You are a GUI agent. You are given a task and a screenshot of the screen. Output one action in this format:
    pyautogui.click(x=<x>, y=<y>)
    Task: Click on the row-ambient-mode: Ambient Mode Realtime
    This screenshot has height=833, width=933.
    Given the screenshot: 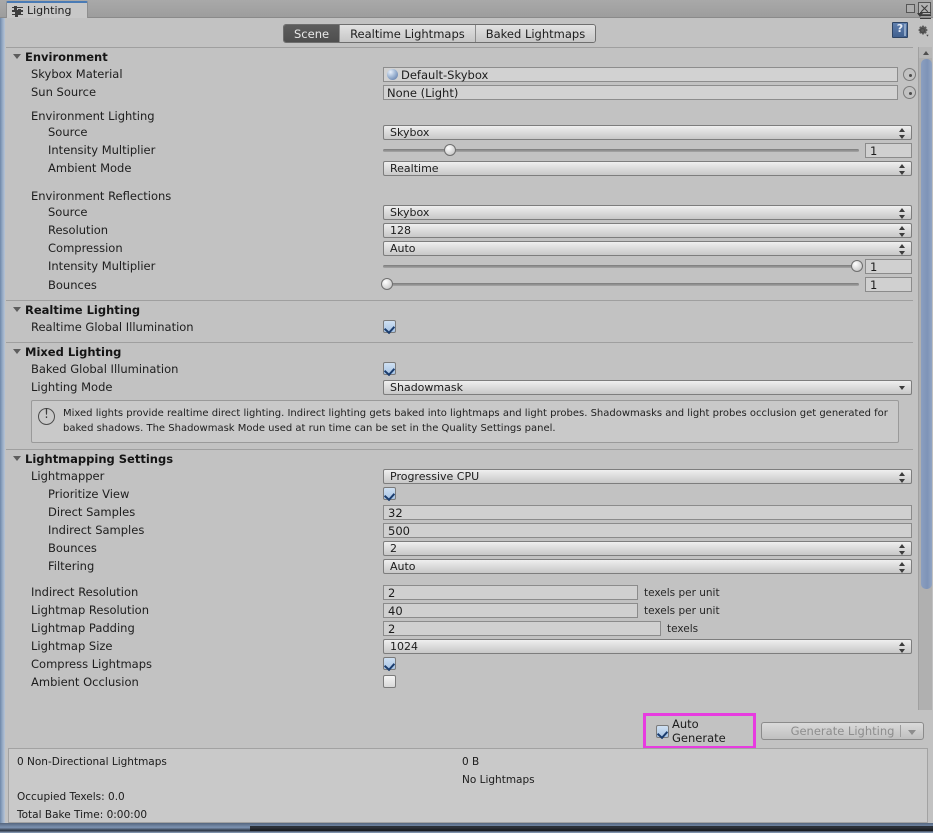 What is the action you would take?
    pyautogui.click(x=459, y=168)
    